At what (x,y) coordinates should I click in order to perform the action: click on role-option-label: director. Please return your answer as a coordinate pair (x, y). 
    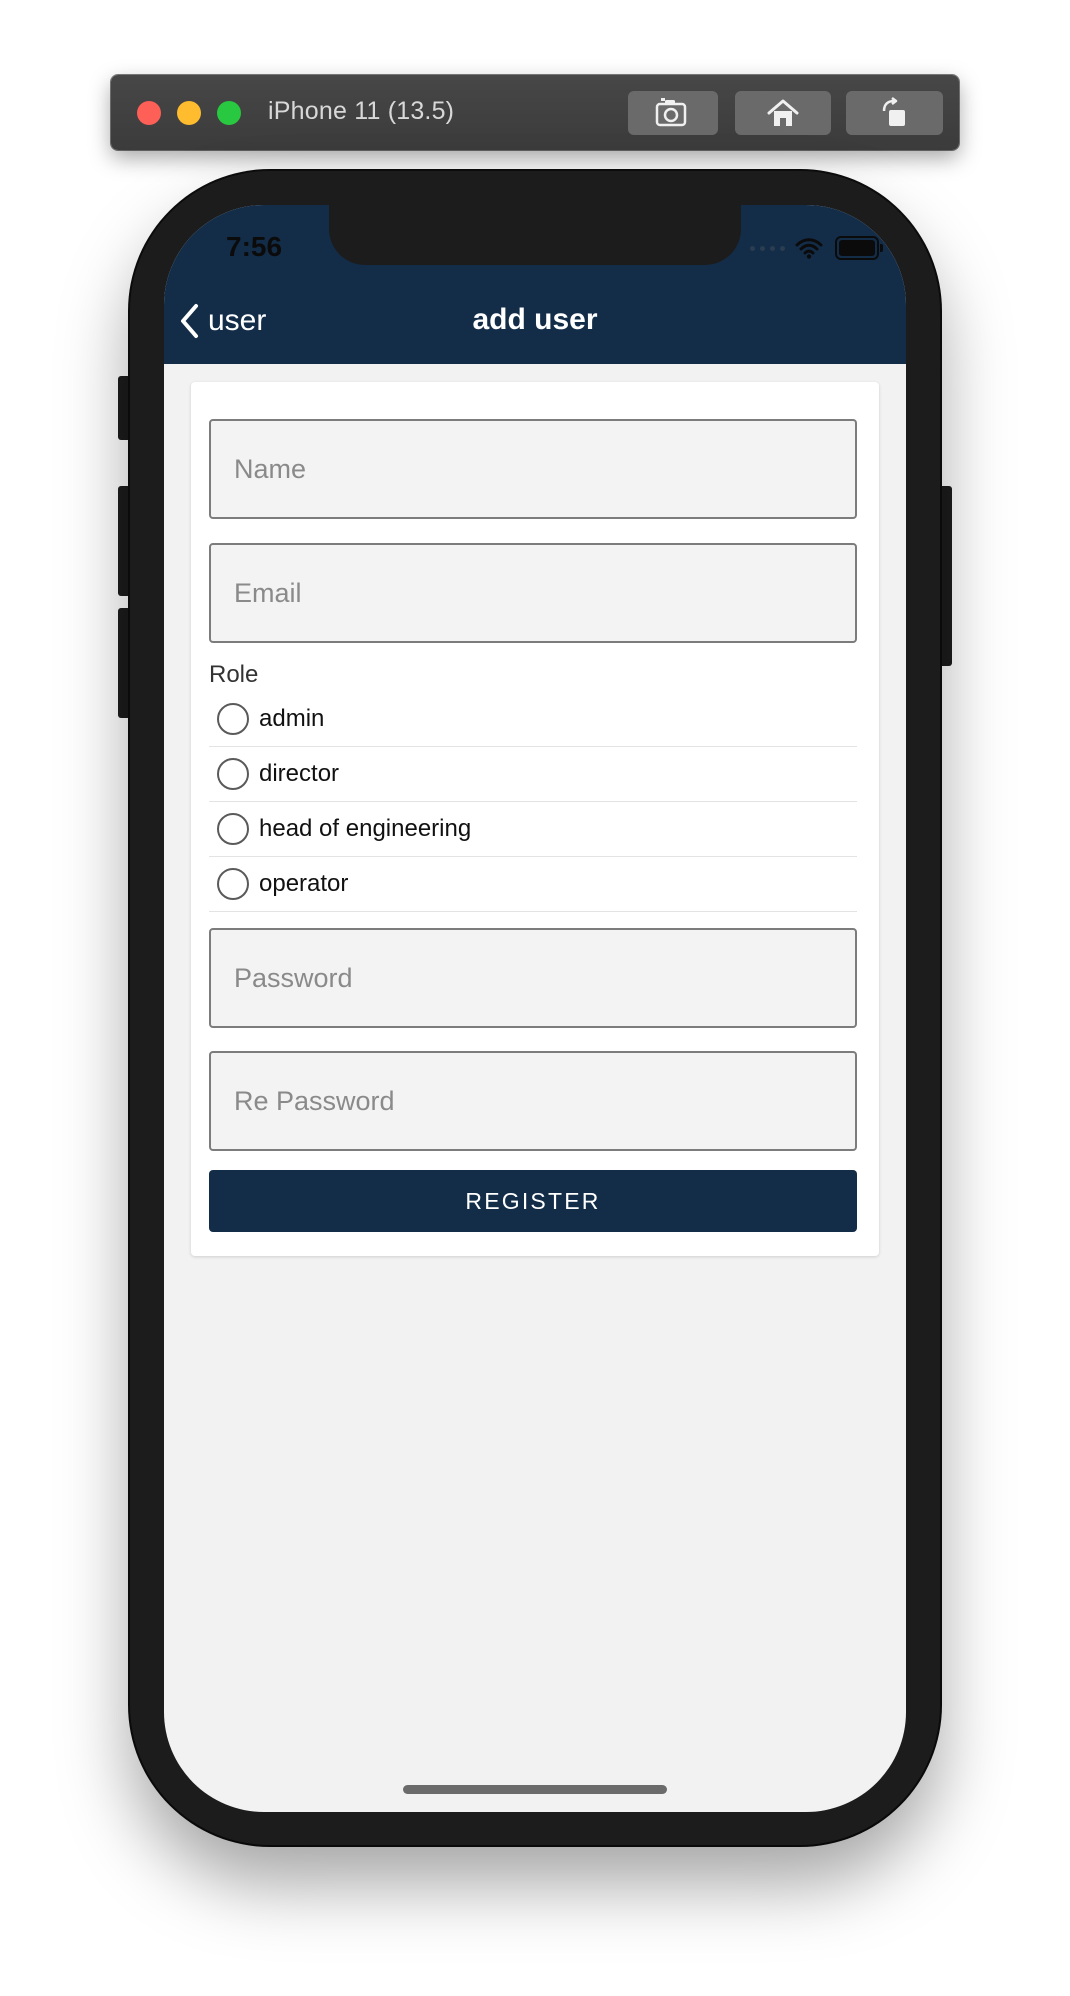
    Looking at the image, I should click on (299, 773).